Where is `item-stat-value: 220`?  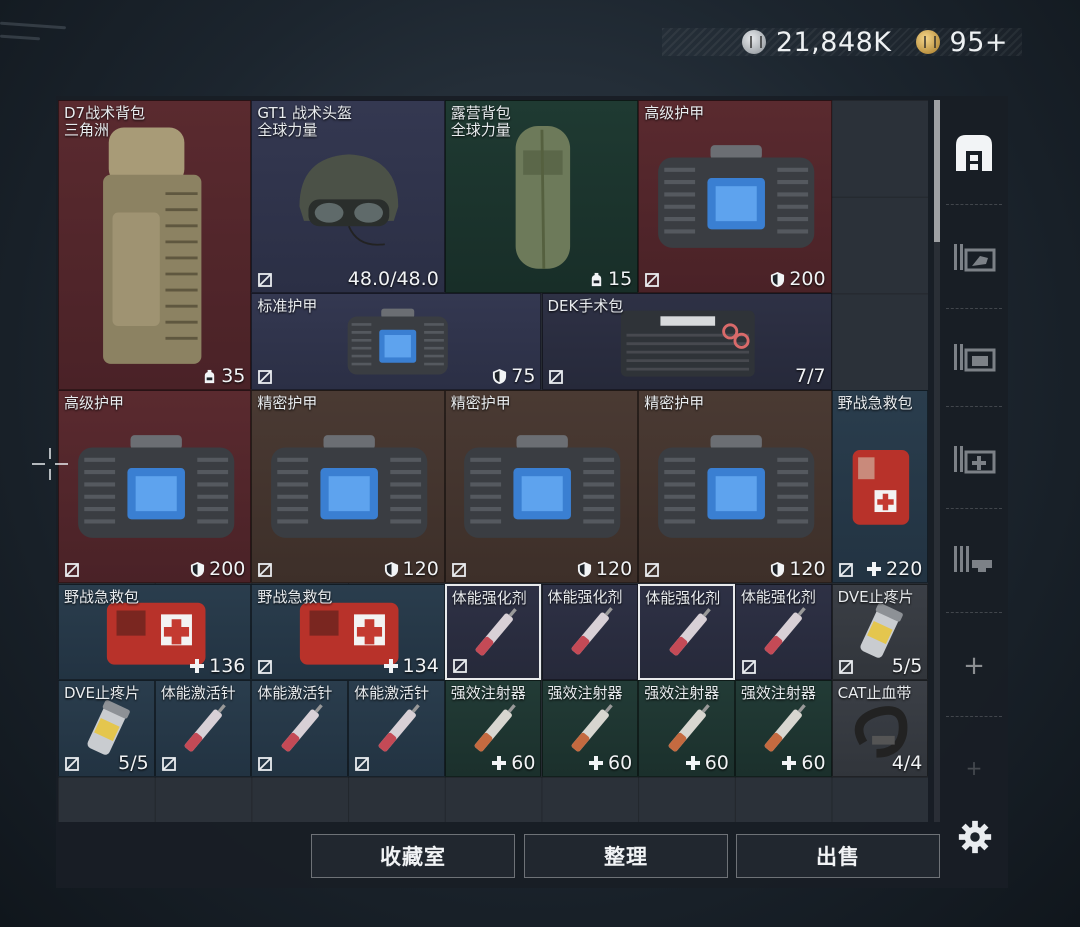
item-stat-value: 220 is located at coordinates (904, 569).